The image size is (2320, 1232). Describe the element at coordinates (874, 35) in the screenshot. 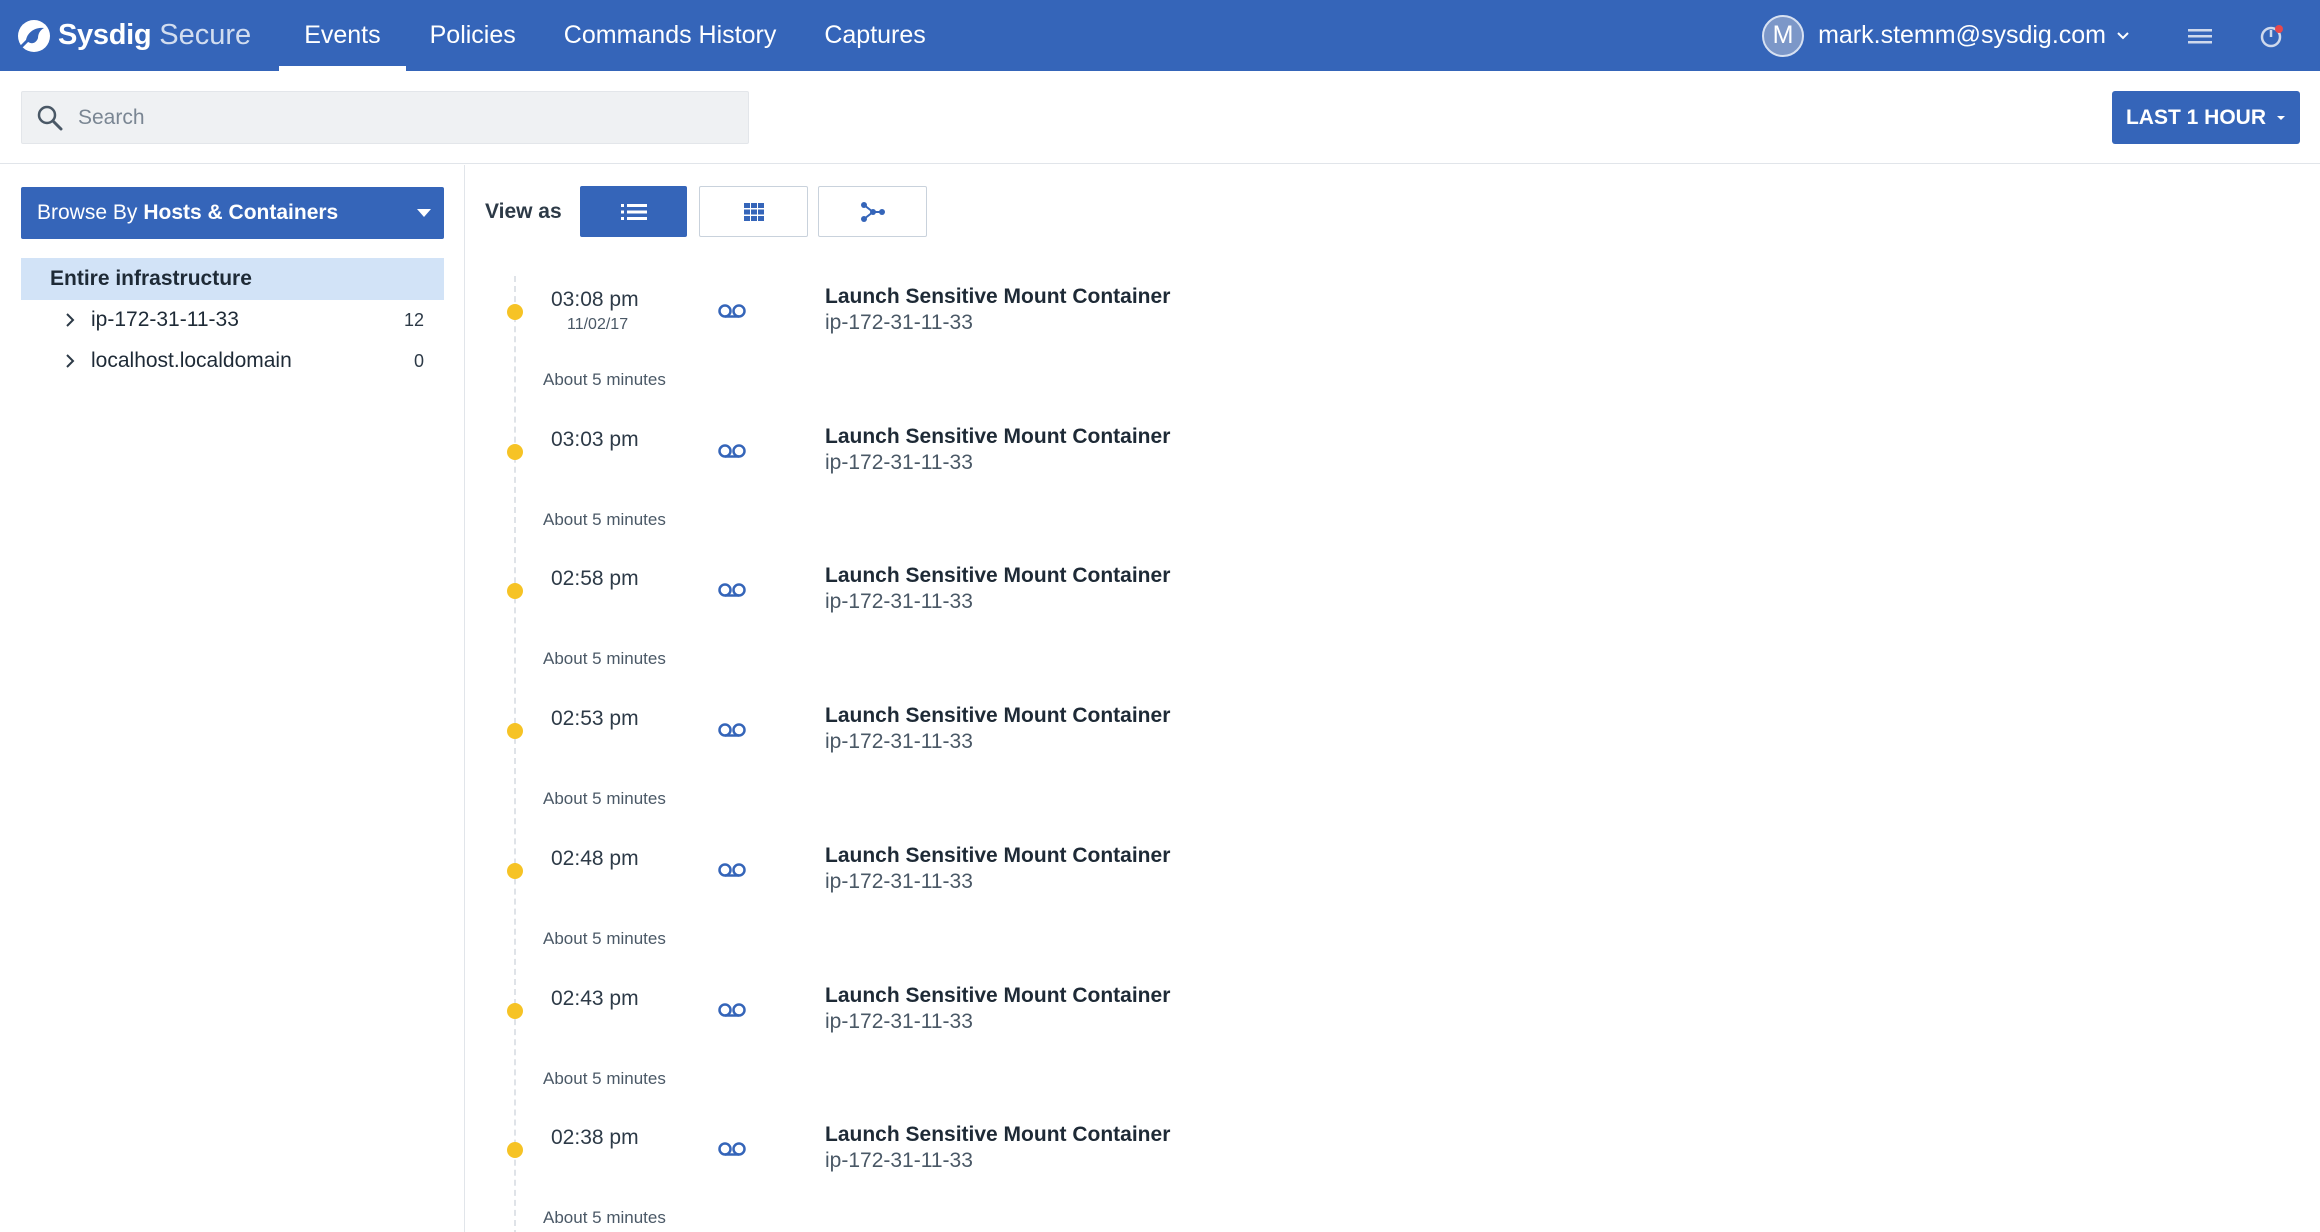

I see `nav-captures: Captures` at that location.